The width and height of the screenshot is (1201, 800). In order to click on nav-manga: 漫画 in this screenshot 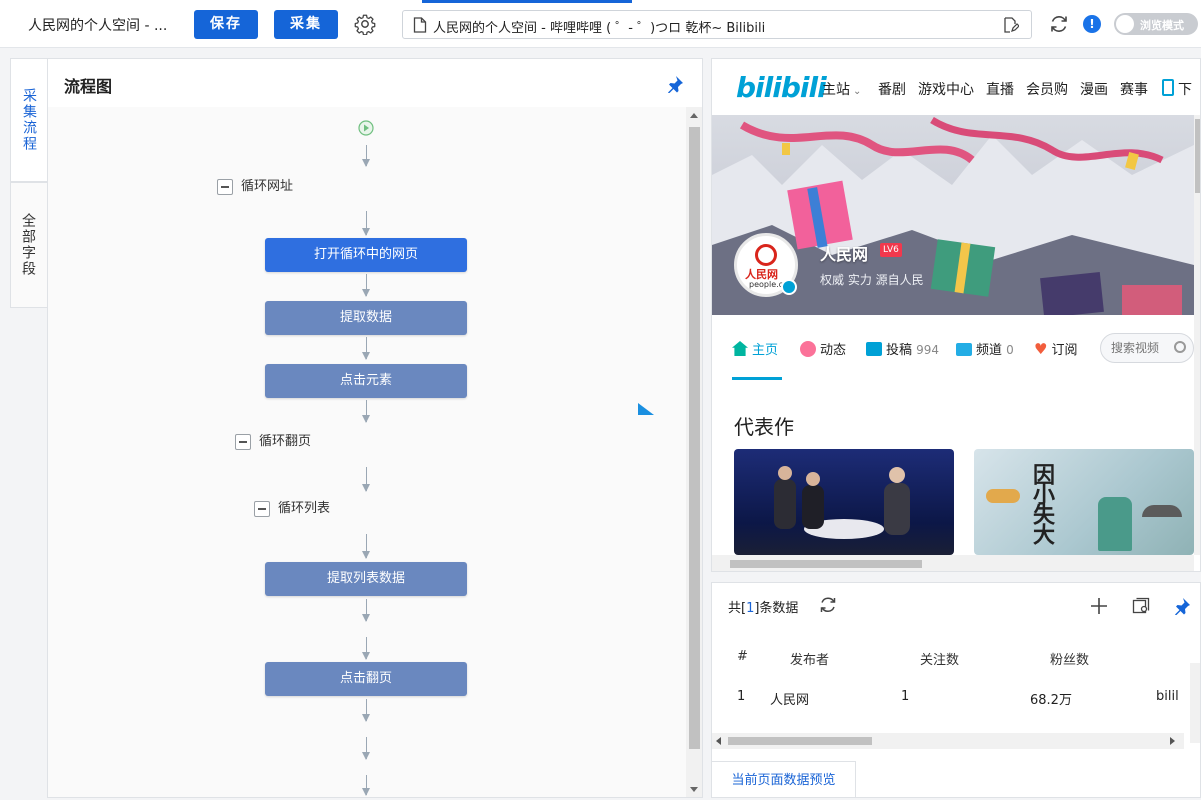, I will do `click(1094, 89)`.